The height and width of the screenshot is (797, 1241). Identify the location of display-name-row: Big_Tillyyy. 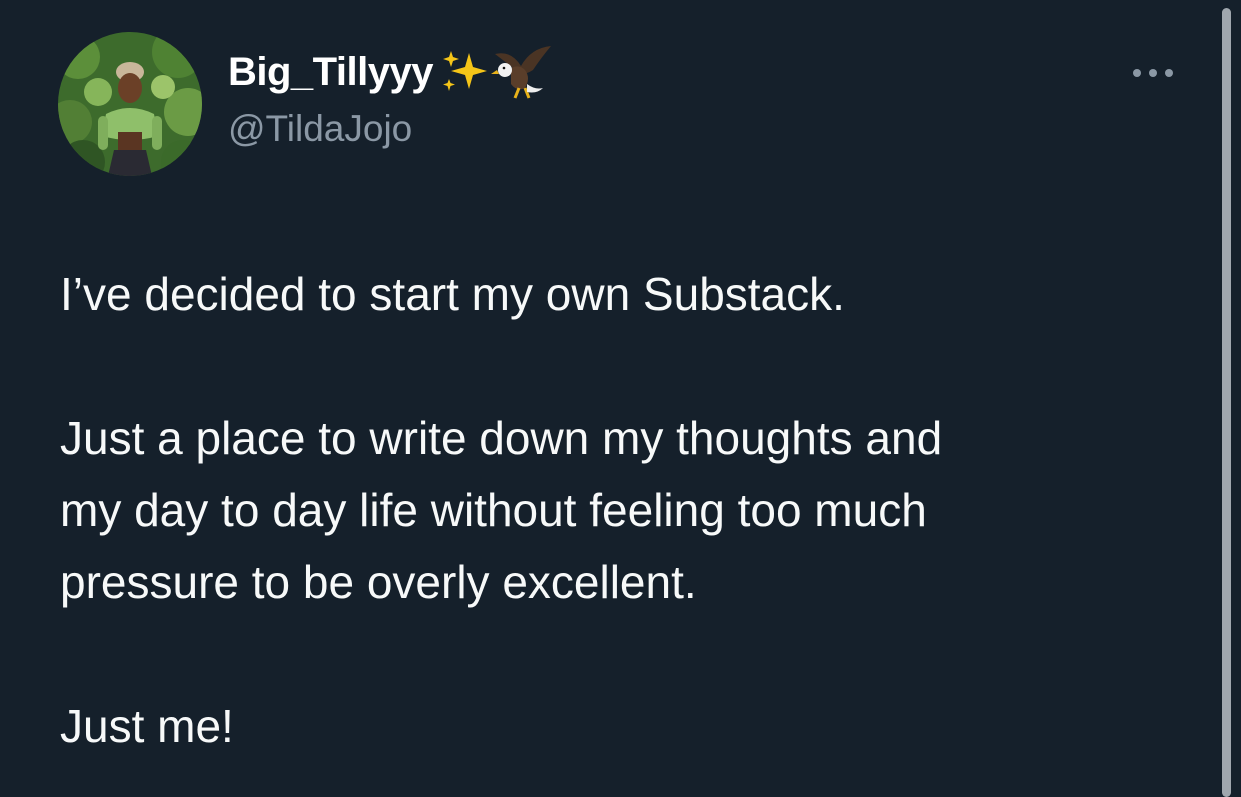
(390, 72).